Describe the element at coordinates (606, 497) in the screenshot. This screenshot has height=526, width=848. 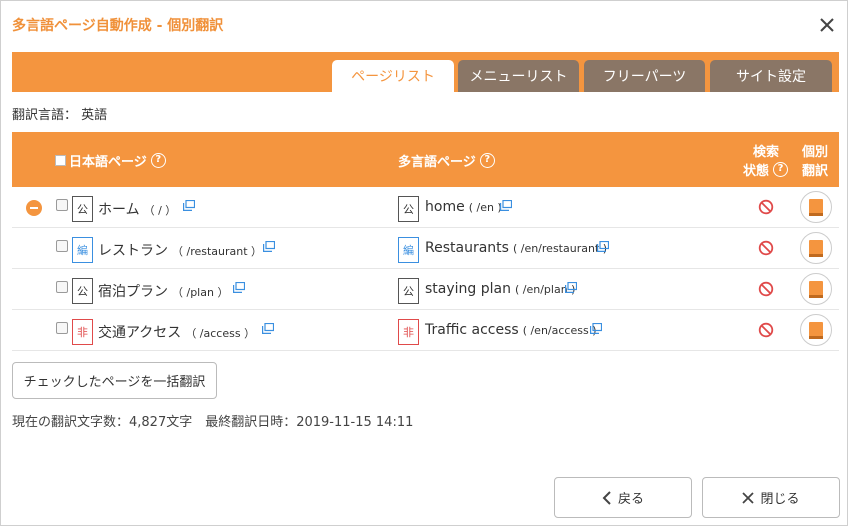
I see `chevron-left-icon` at that location.